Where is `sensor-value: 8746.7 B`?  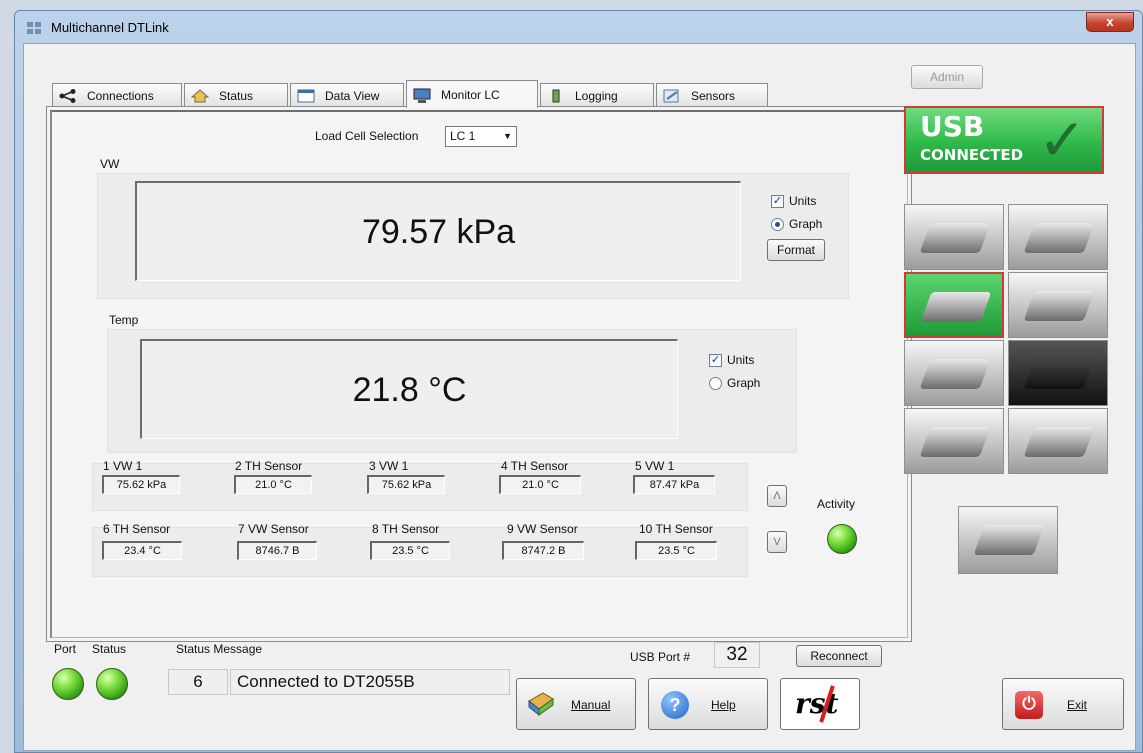
sensor-value: 8746.7 B is located at coordinates (277, 550).